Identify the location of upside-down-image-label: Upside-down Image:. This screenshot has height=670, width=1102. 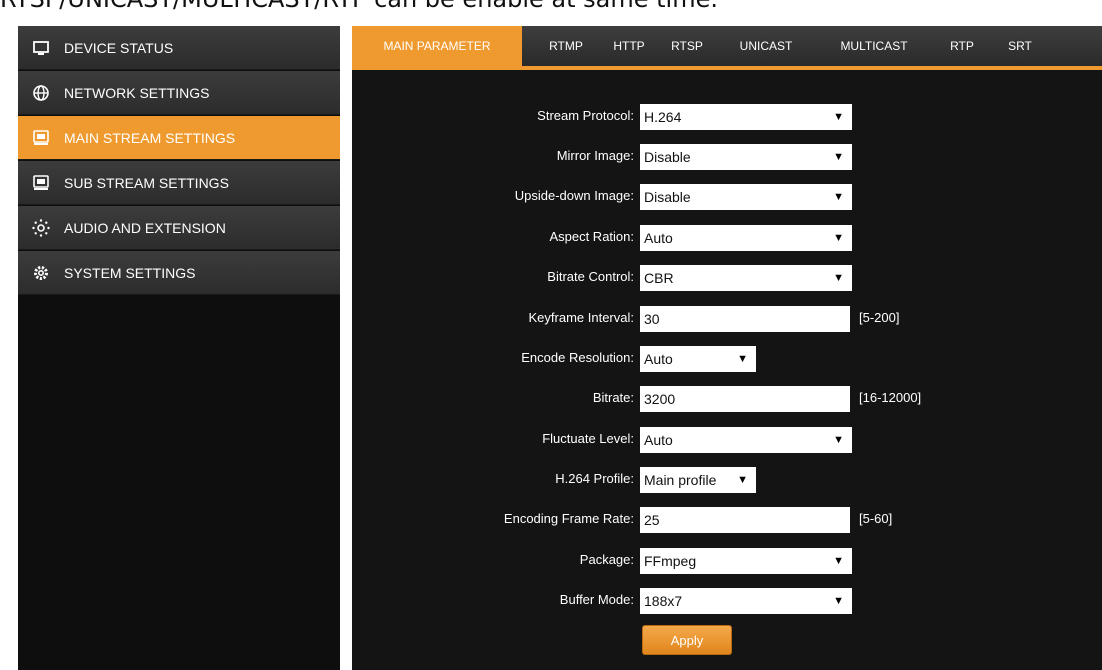
(574, 195).